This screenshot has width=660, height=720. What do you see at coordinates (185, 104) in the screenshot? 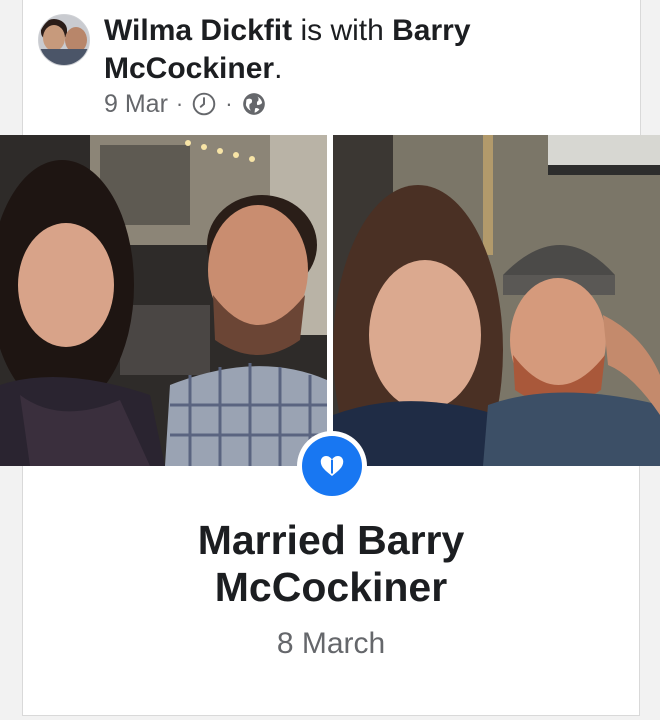
I see `post-meta: 9 Mar · ·` at bounding box center [185, 104].